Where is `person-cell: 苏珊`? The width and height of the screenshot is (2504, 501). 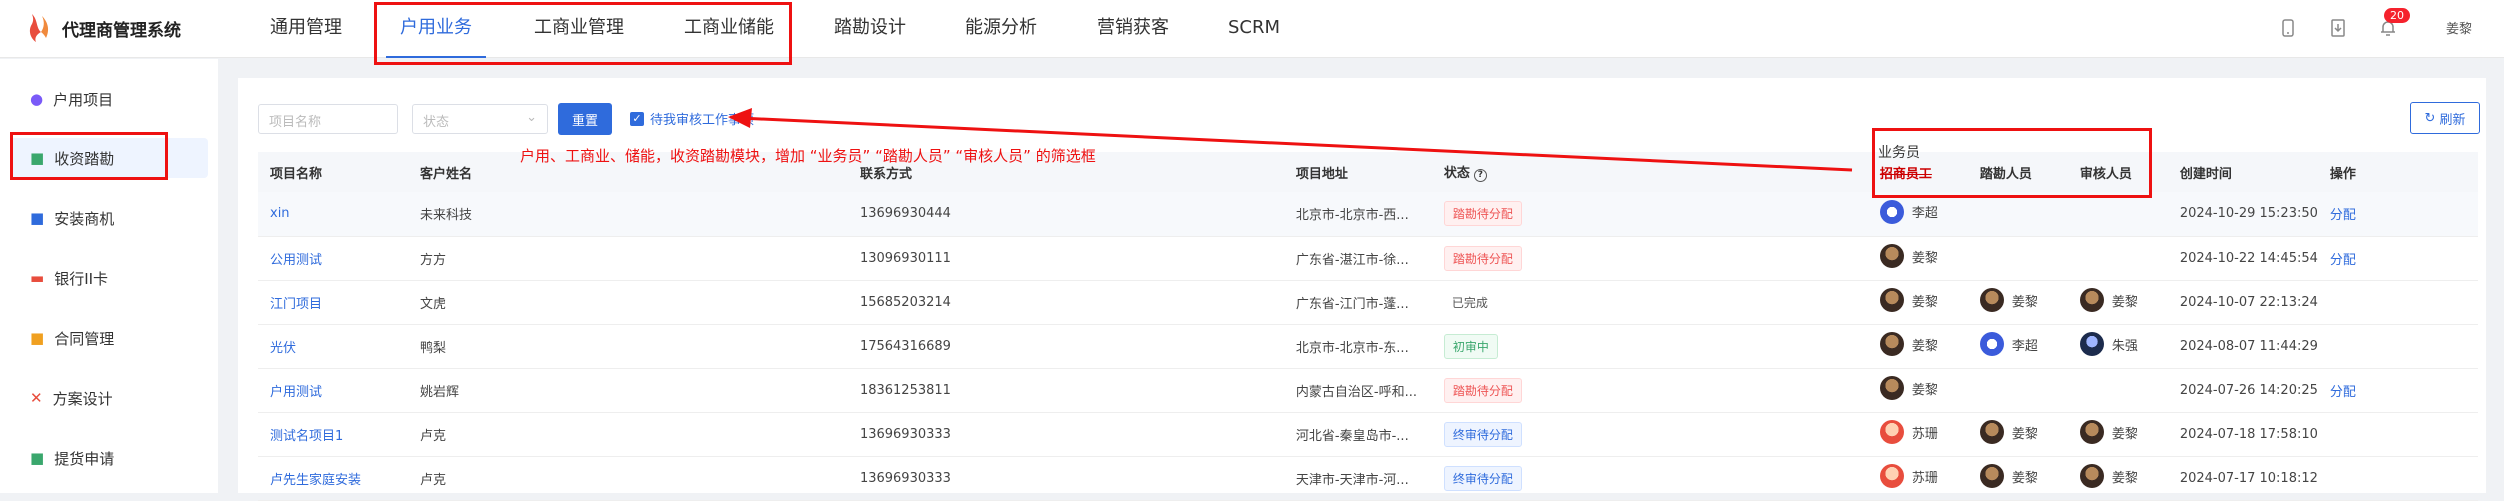 person-cell: 苏珊 is located at coordinates (1917, 434).